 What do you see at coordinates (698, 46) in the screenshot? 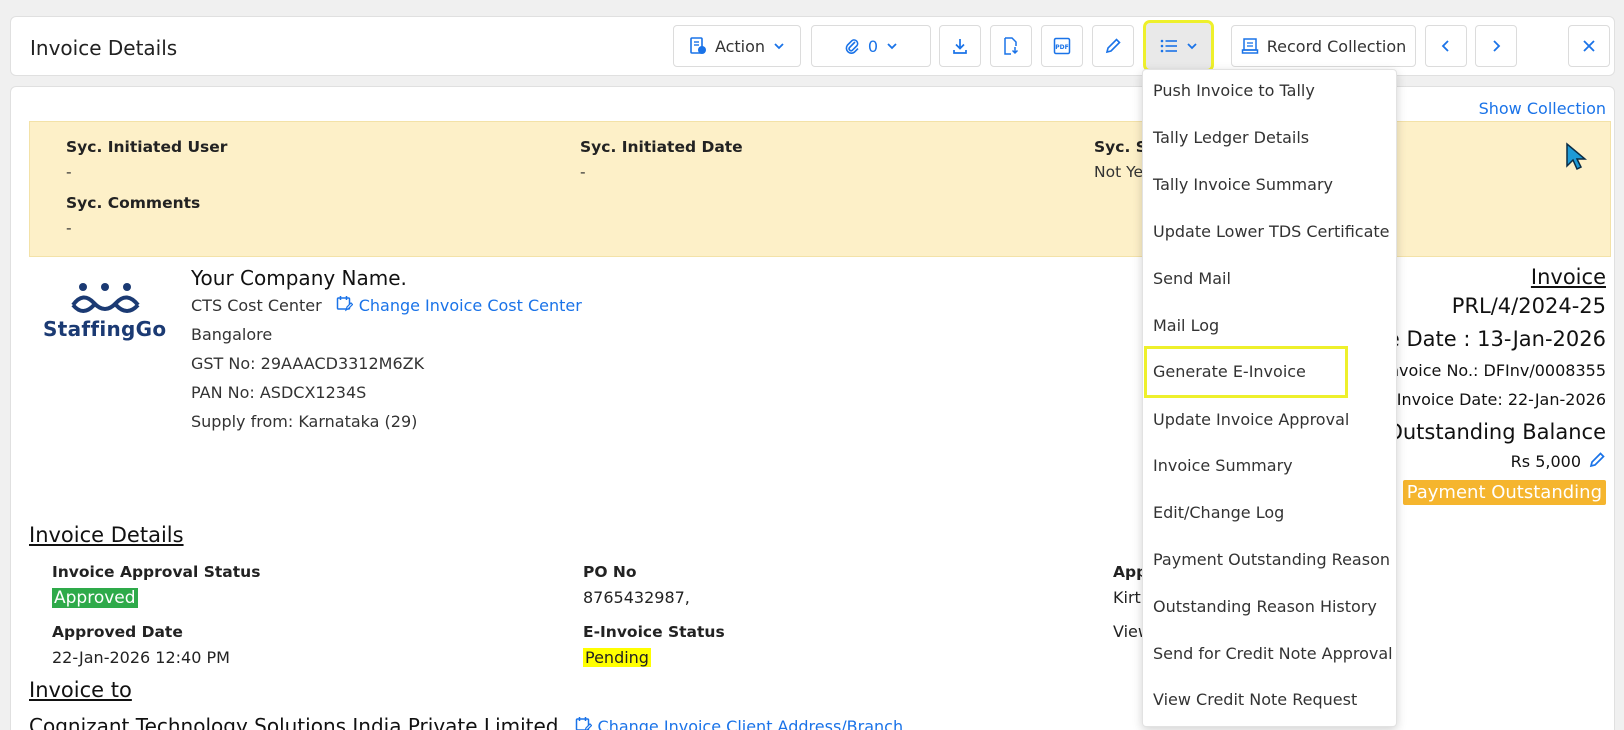
I see `action-doc-icon` at bounding box center [698, 46].